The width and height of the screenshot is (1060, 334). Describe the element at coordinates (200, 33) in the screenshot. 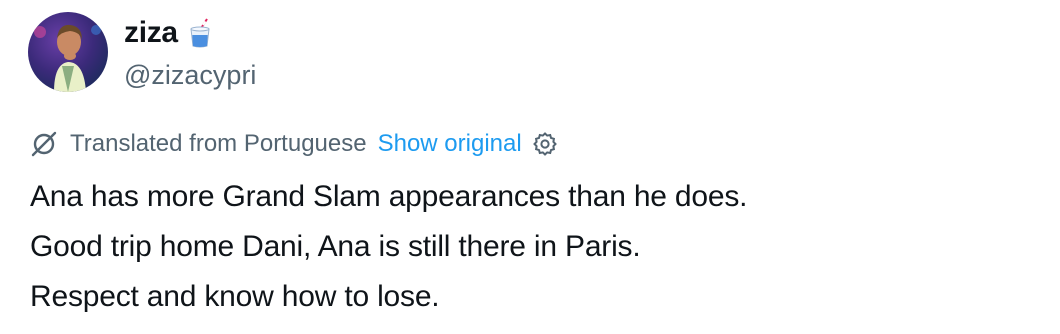

I see `drink-with-straw-icon` at that location.